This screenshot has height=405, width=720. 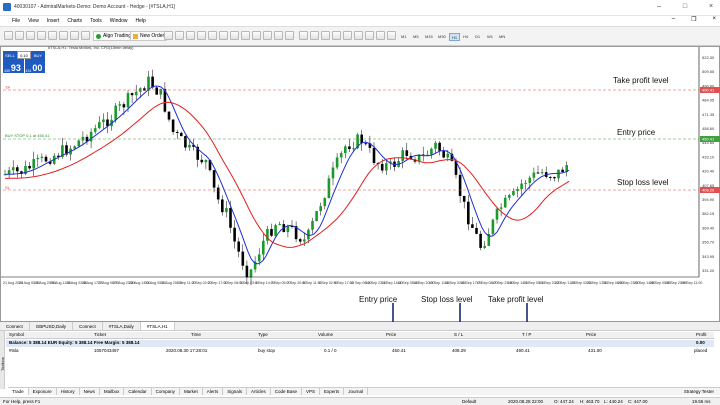 What do you see at coordinates (100, 334) in the screenshot?
I see `col-ticket: Ticket` at bounding box center [100, 334].